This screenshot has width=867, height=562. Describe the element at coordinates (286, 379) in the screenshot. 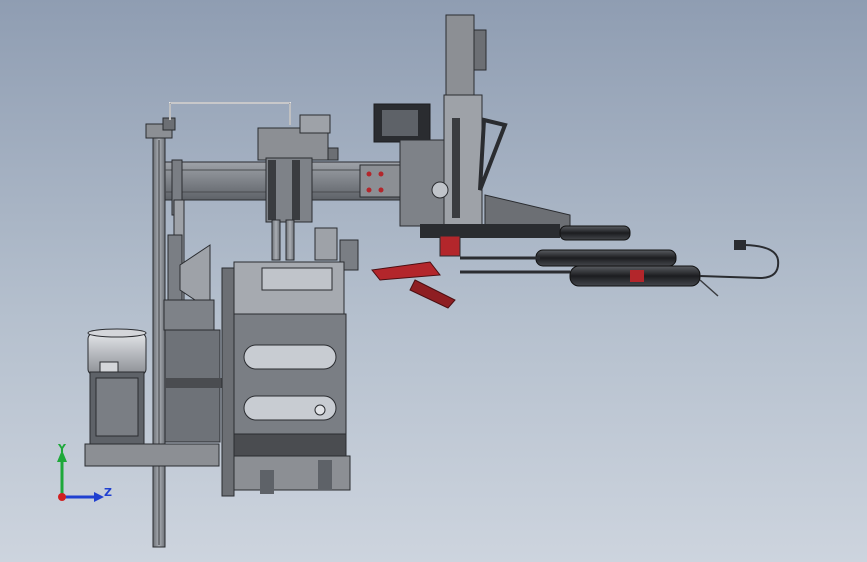

I see `main-box` at that location.